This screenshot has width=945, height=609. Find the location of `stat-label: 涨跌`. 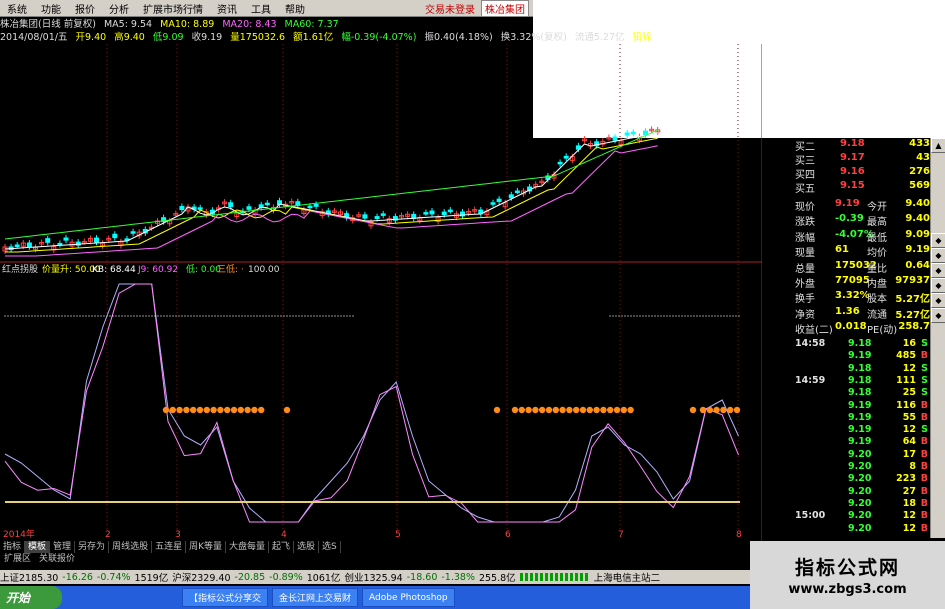

stat-label: 涨跌 is located at coordinates (805, 223).